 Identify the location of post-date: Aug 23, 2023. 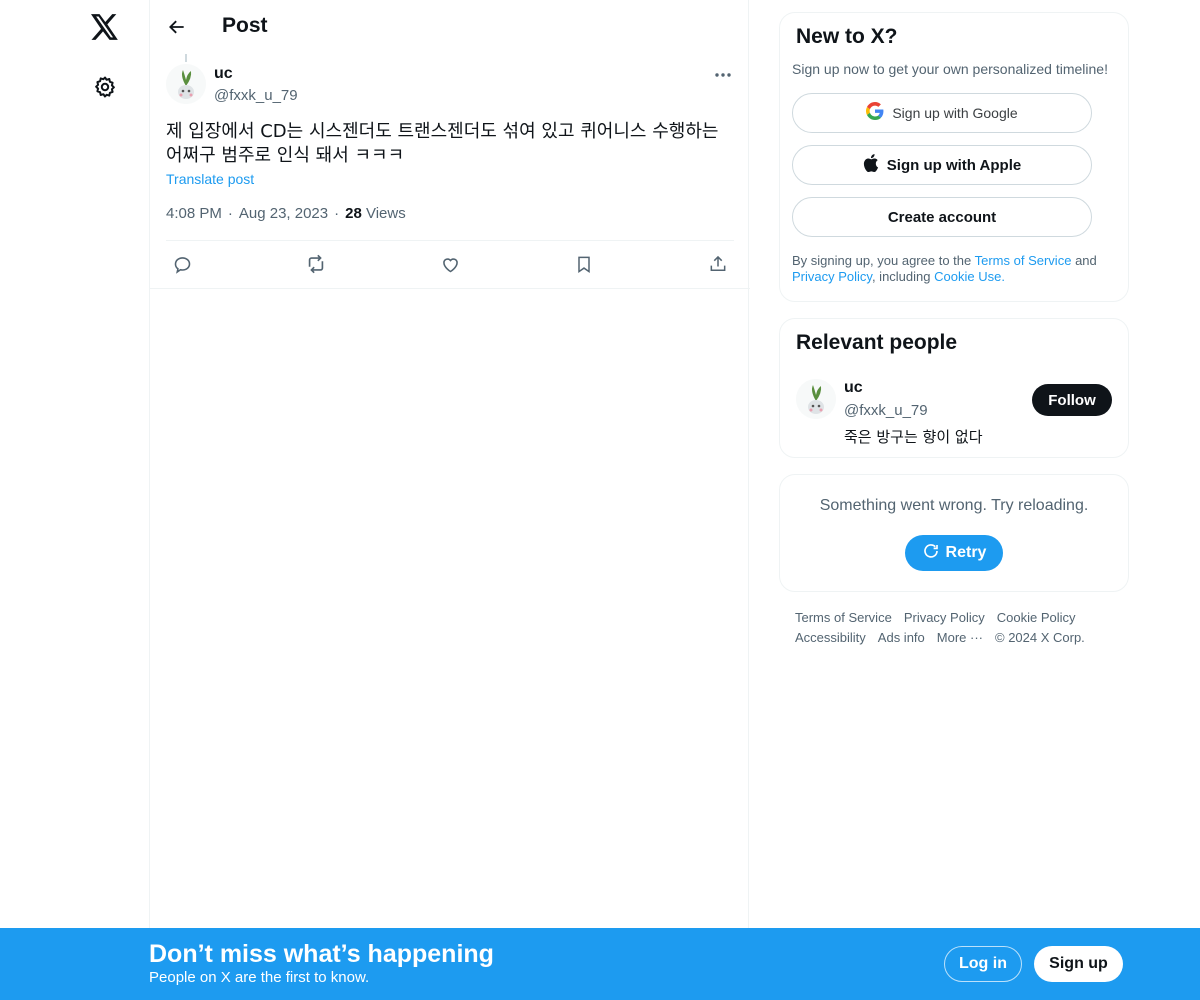
(283, 213).